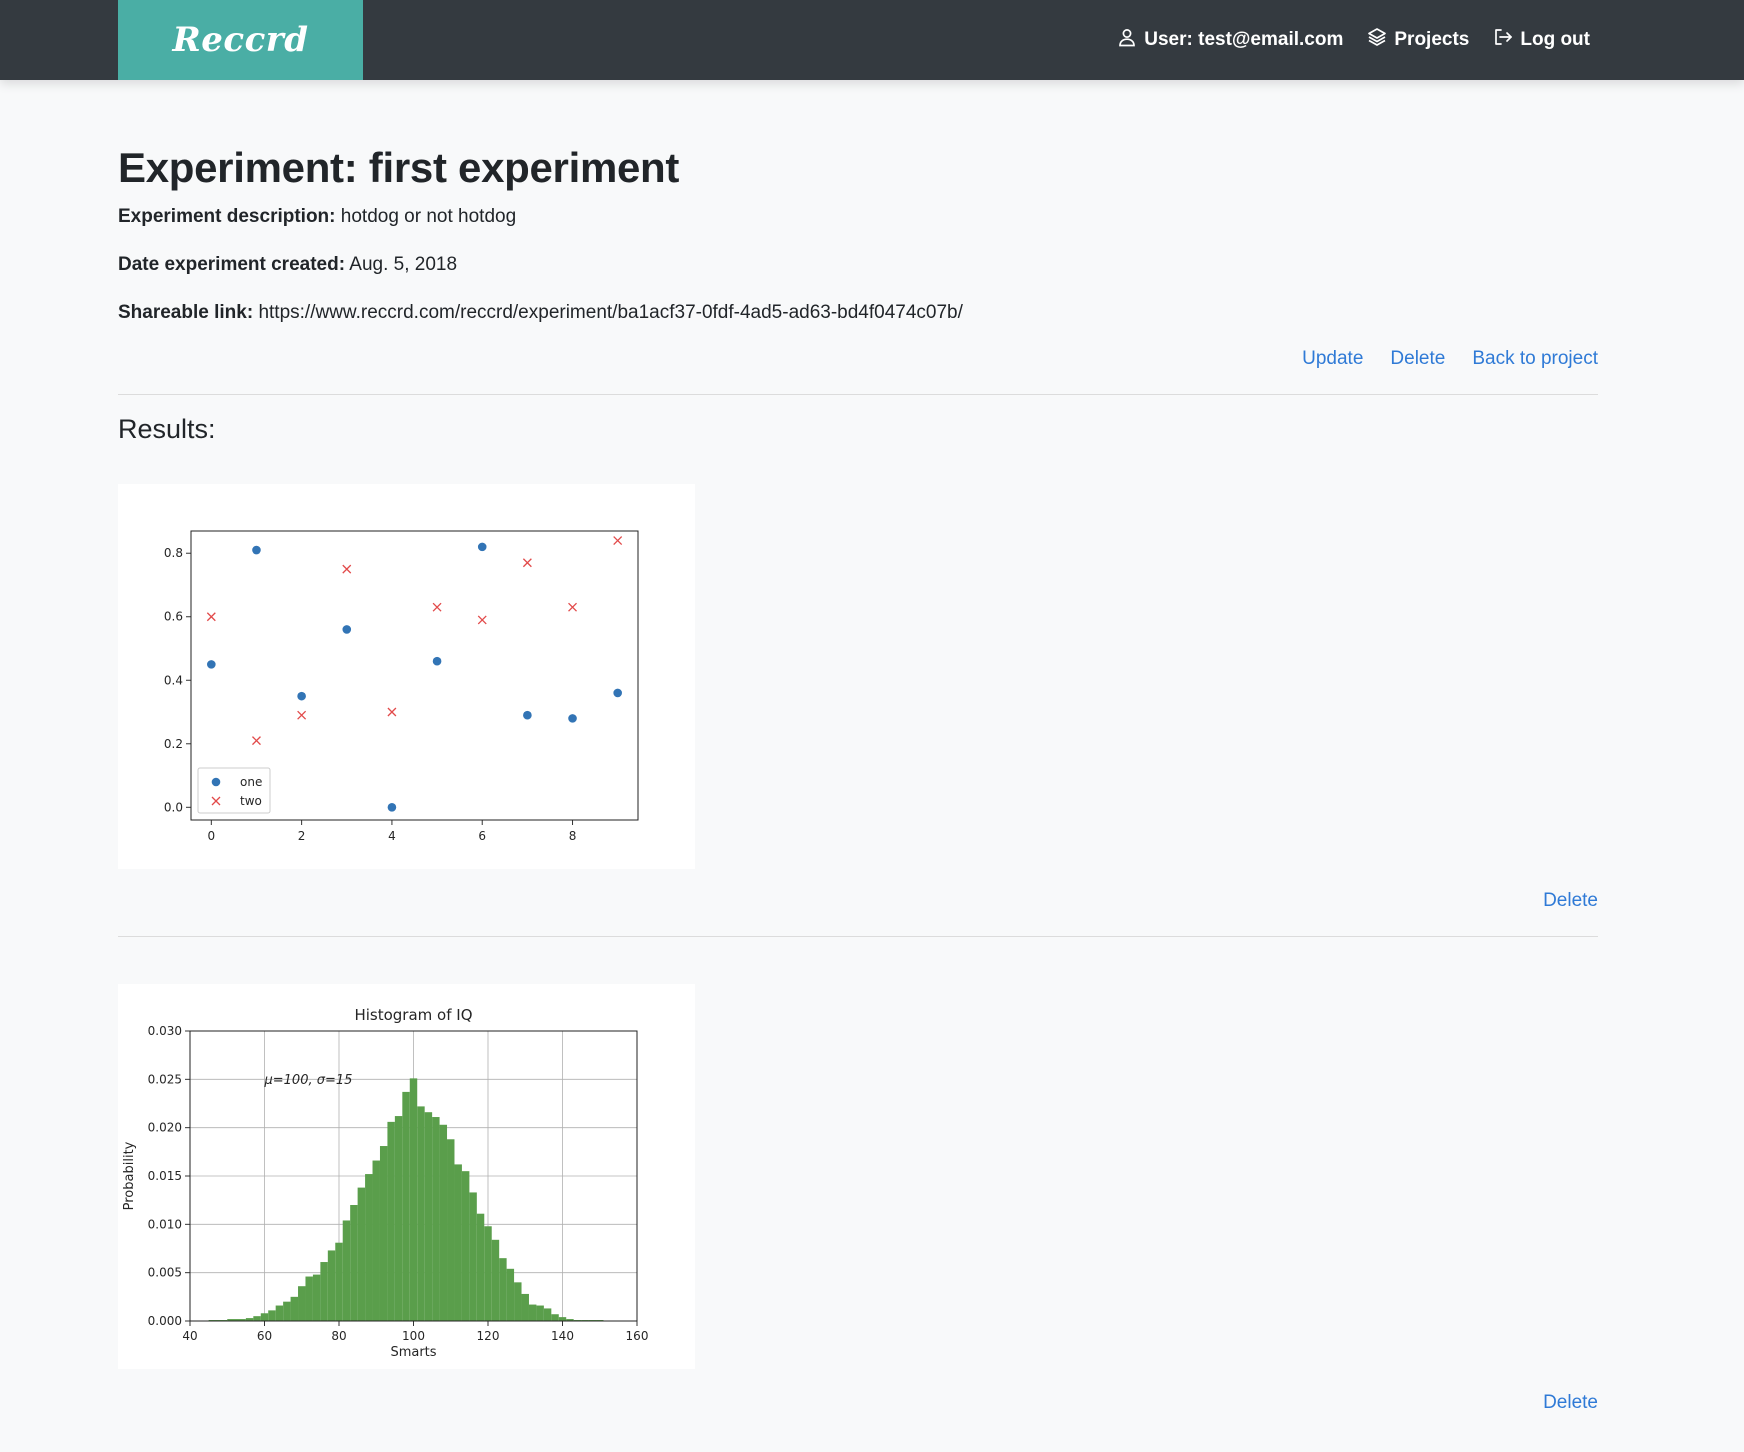  Describe the element at coordinates (227, 216) in the screenshot. I see `description-label: Experiment description:` at that location.